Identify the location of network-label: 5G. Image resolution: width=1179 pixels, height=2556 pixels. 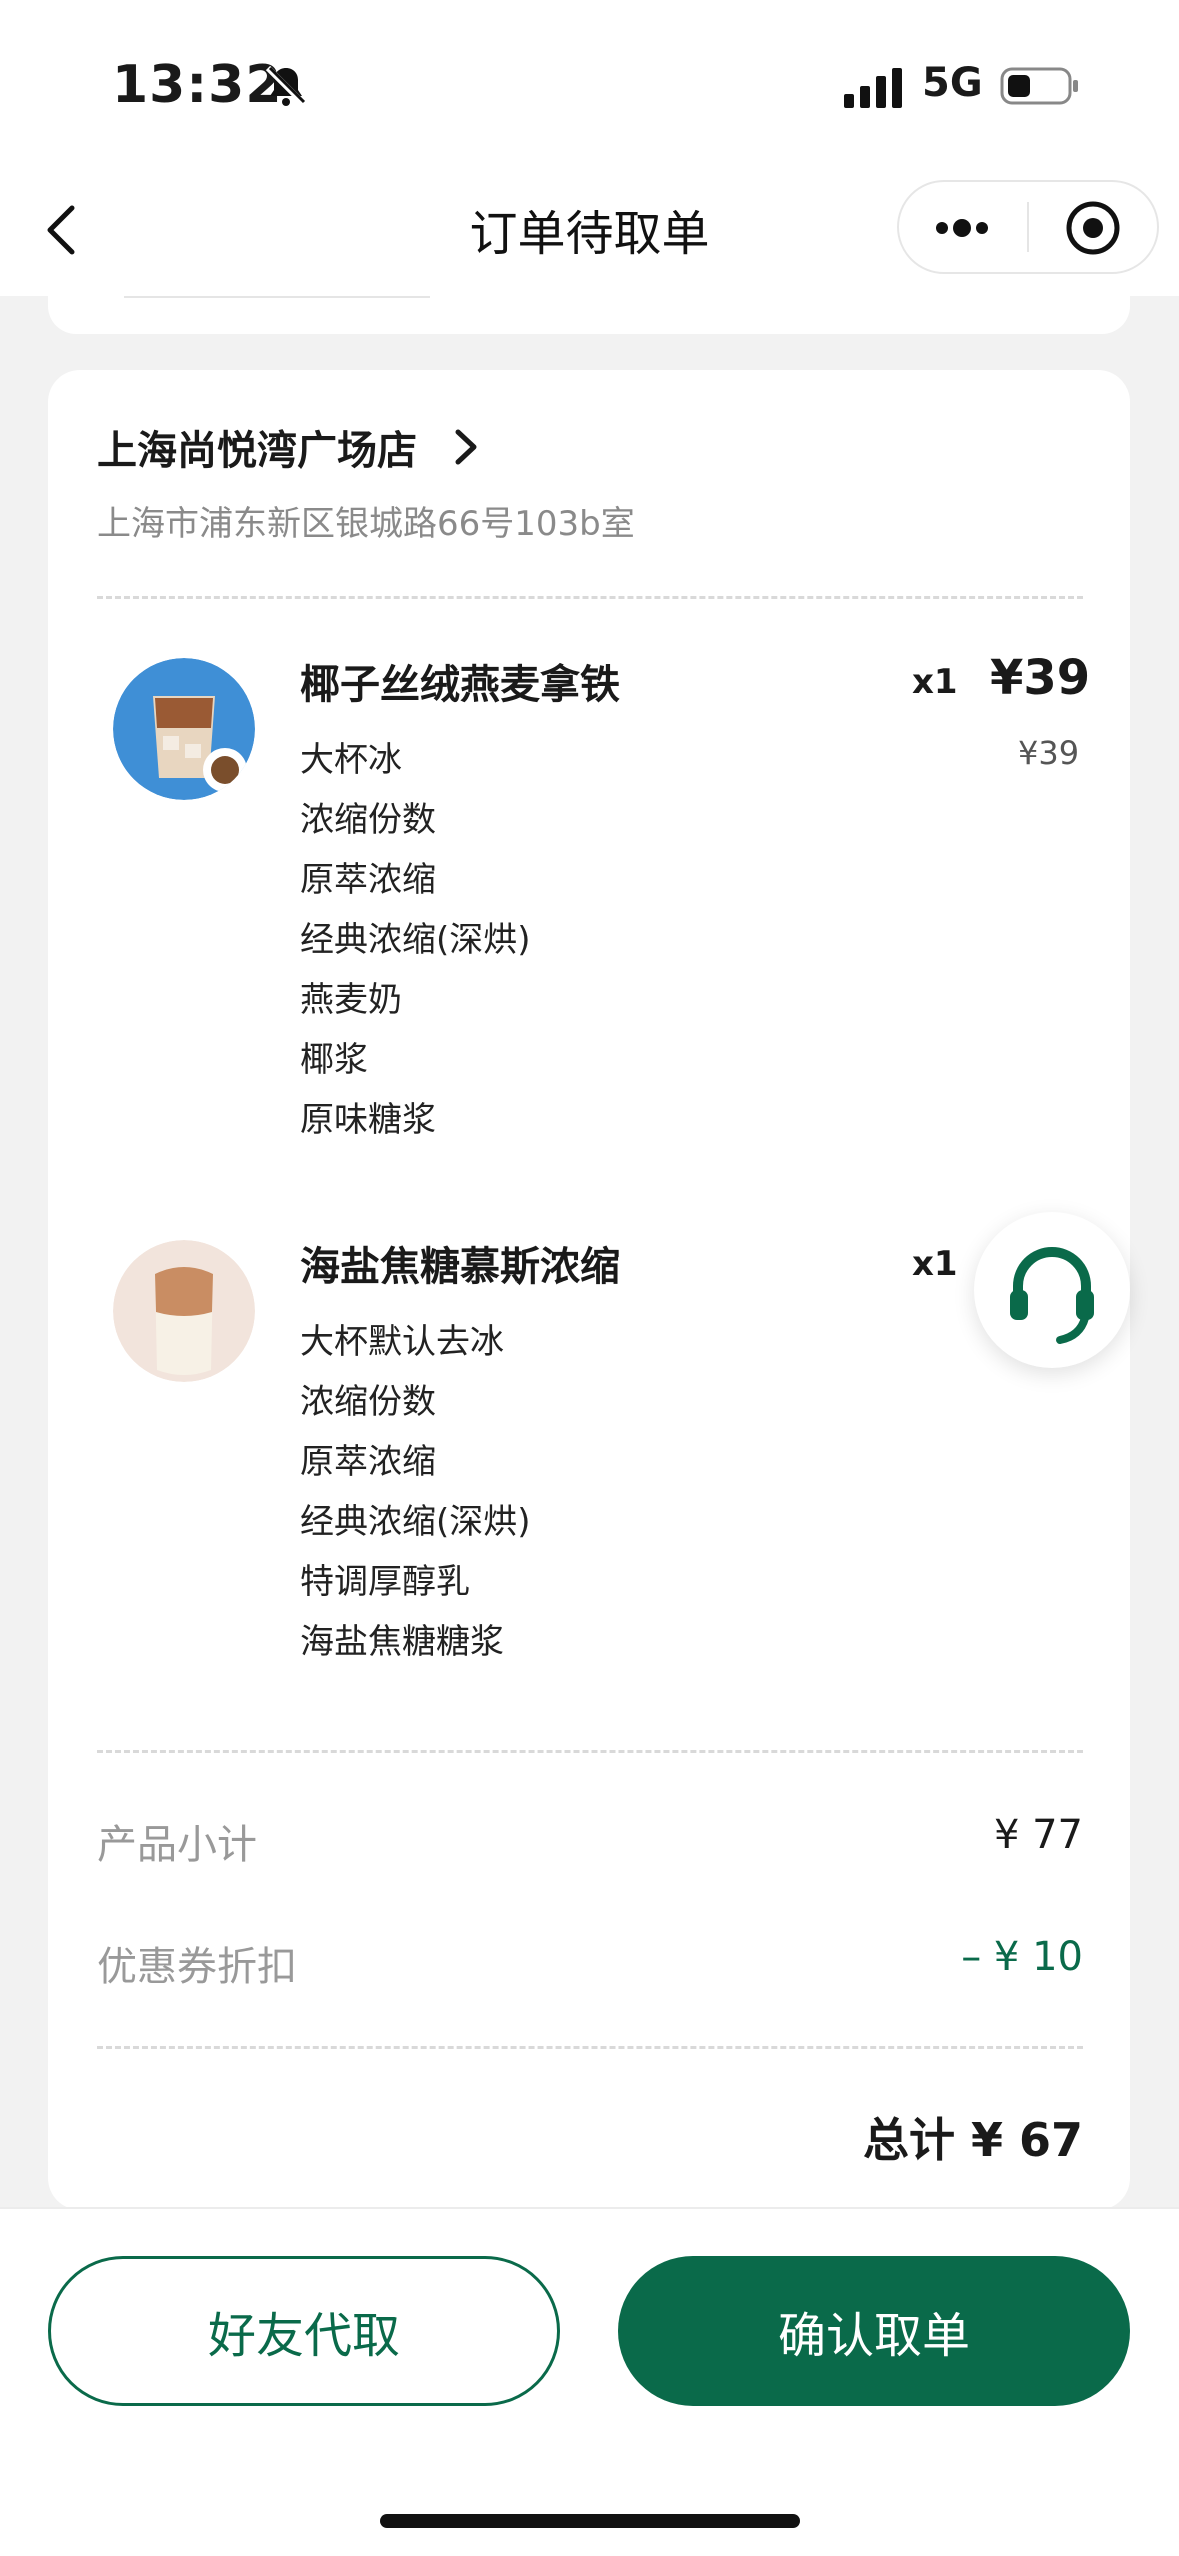
(952, 83).